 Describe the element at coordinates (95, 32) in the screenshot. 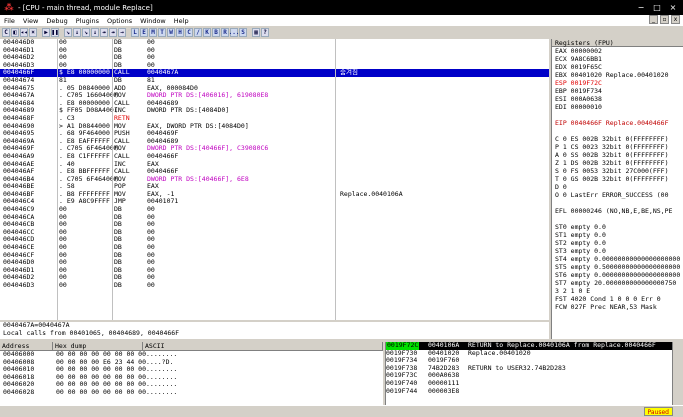

I see `toolbar-button-9: ↓` at that location.